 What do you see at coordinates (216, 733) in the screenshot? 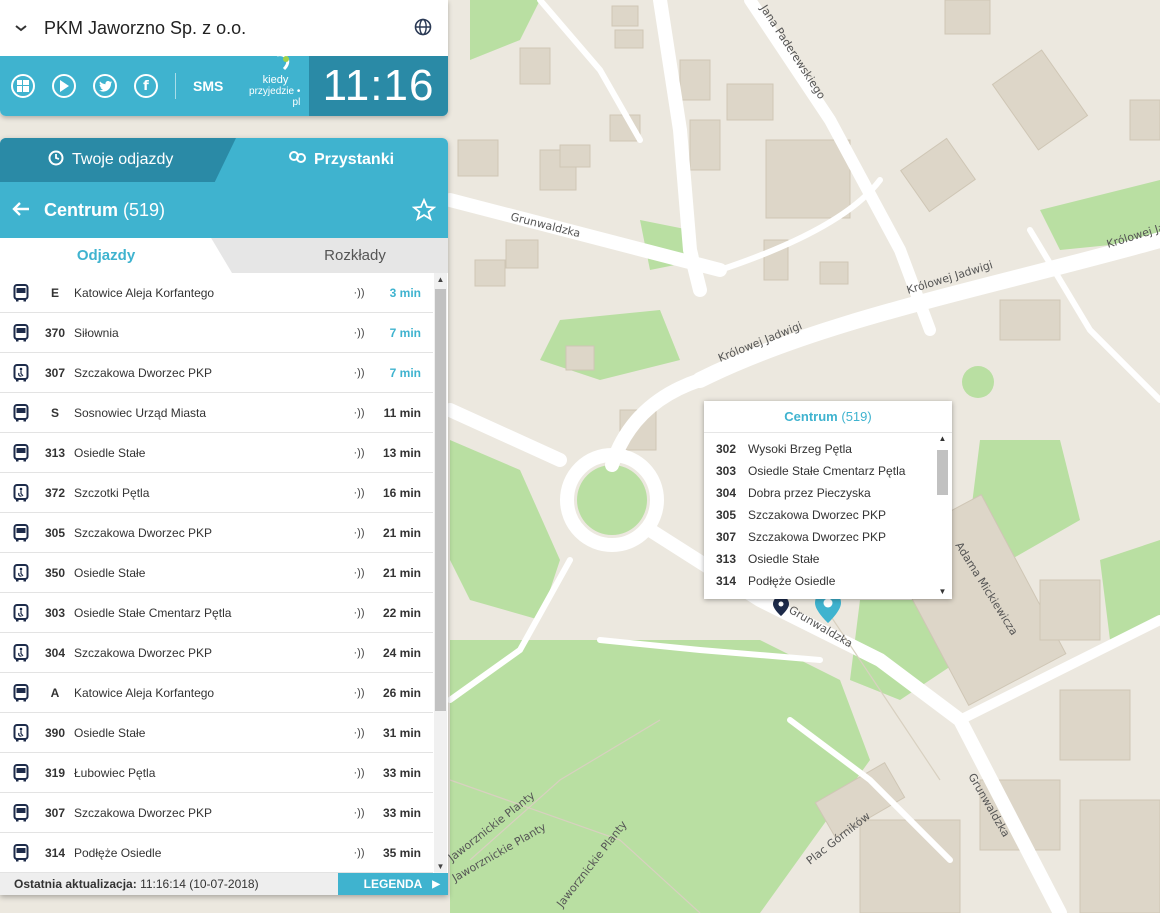
I see `departure-row: 390 Osiedle Stałe ·)) 31 min` at bounding box center [216, 733].